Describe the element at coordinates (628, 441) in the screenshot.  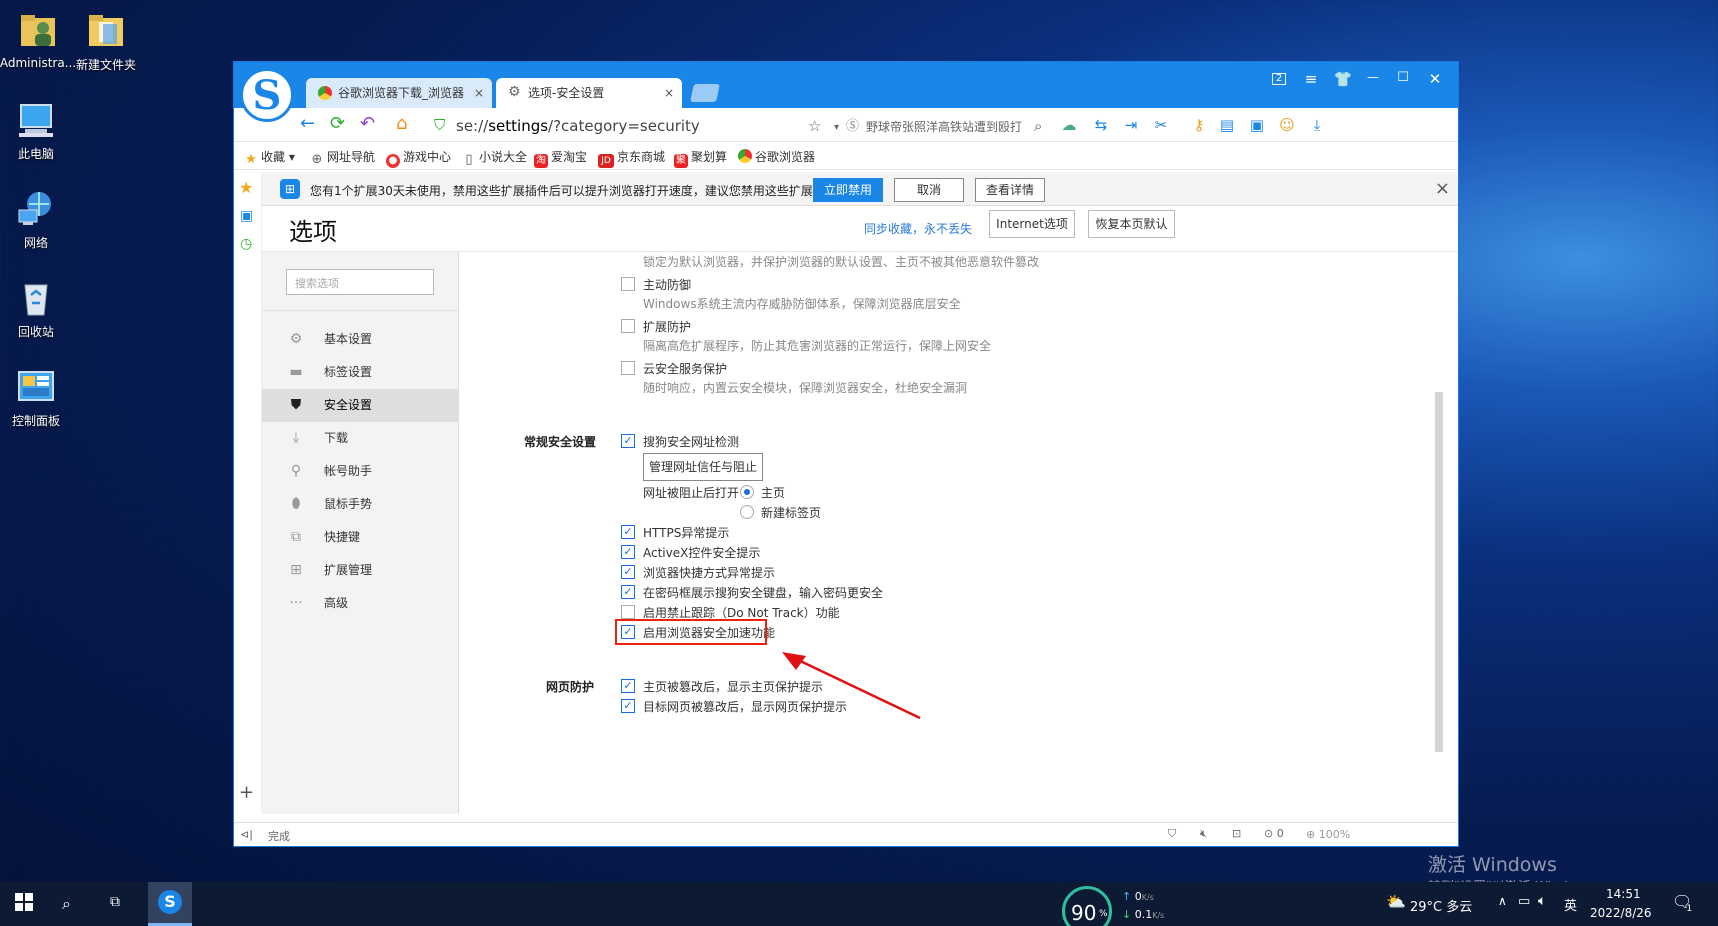
I see `url-check-checkbox: ✓` at that location.